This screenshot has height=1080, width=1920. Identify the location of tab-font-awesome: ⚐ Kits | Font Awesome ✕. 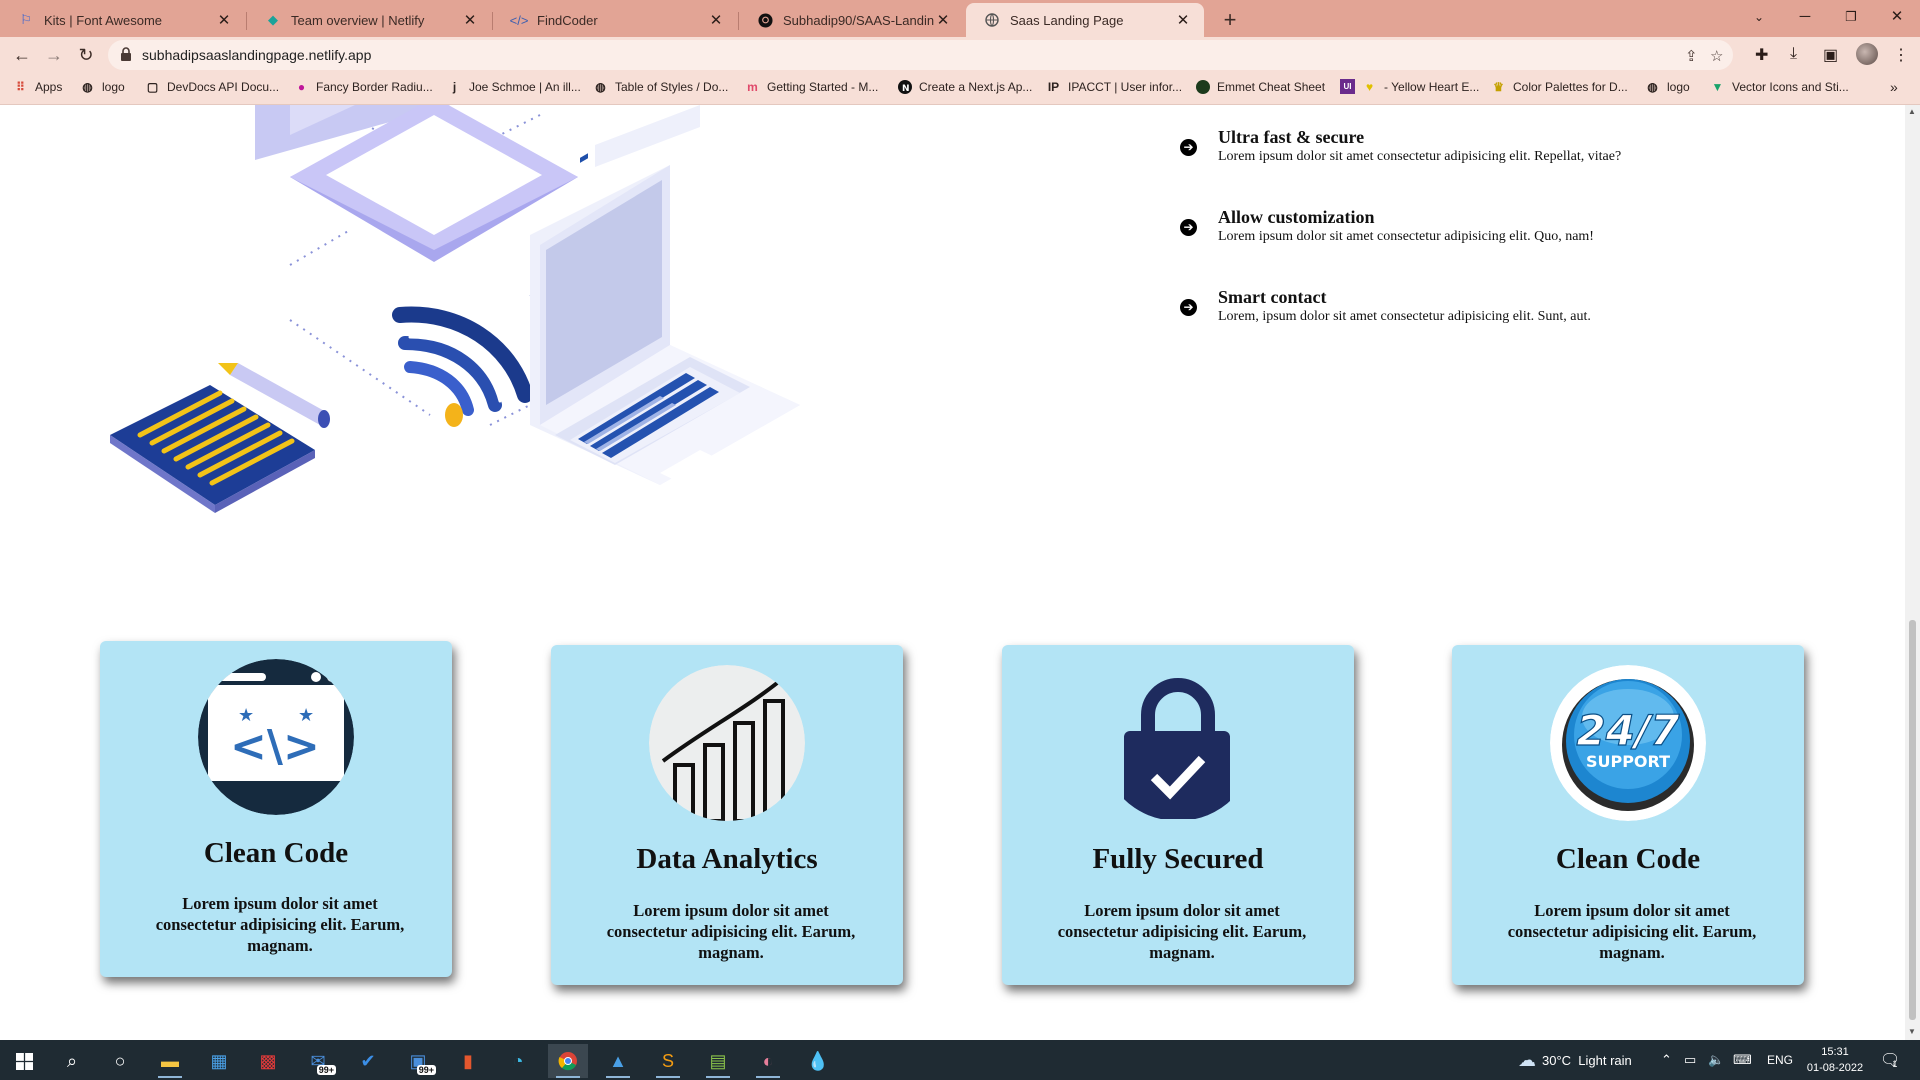
(122, 20).